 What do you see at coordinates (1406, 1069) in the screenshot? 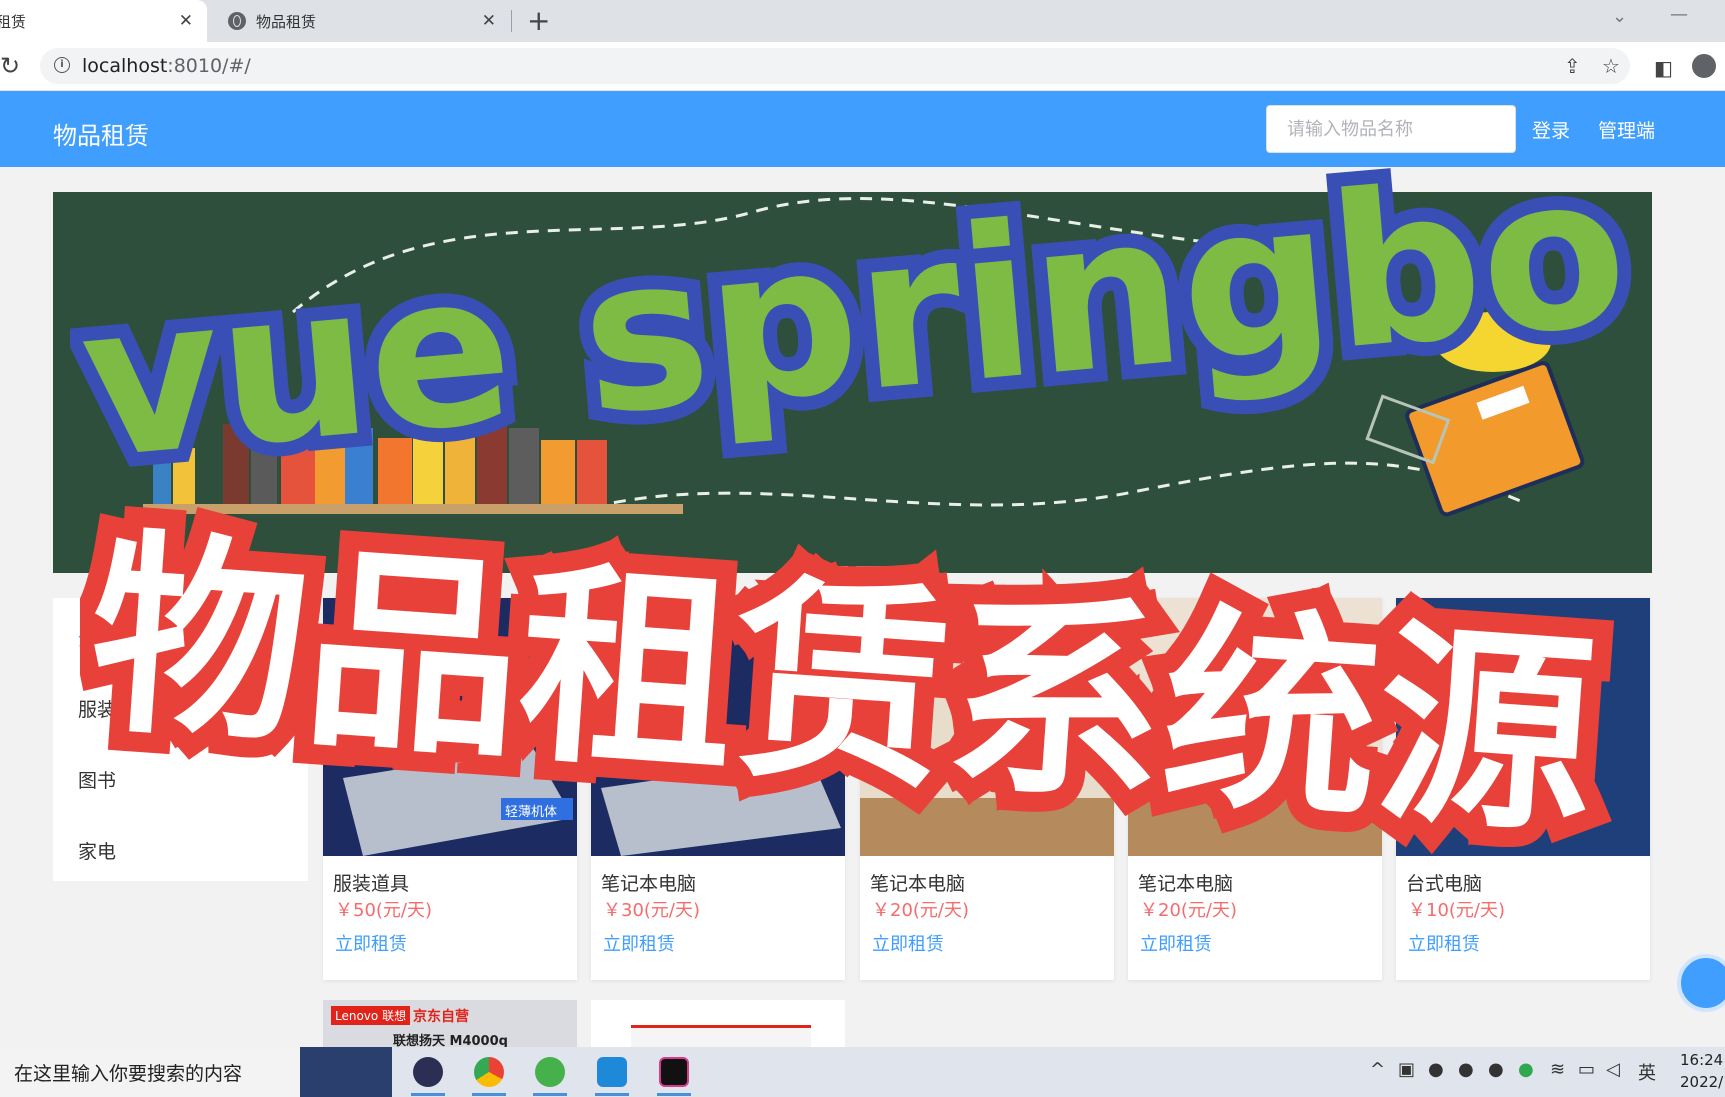
I see `tray-app-icon: ▣` at bounding box center [1406, 1069].